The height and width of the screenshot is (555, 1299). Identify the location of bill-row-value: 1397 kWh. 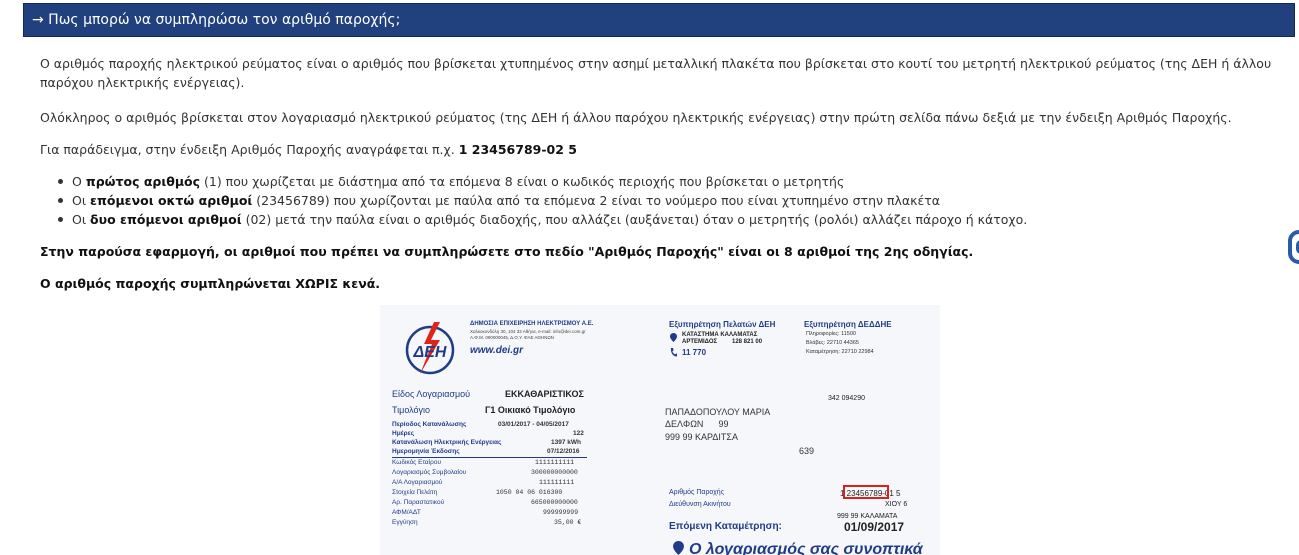
(566, 442).